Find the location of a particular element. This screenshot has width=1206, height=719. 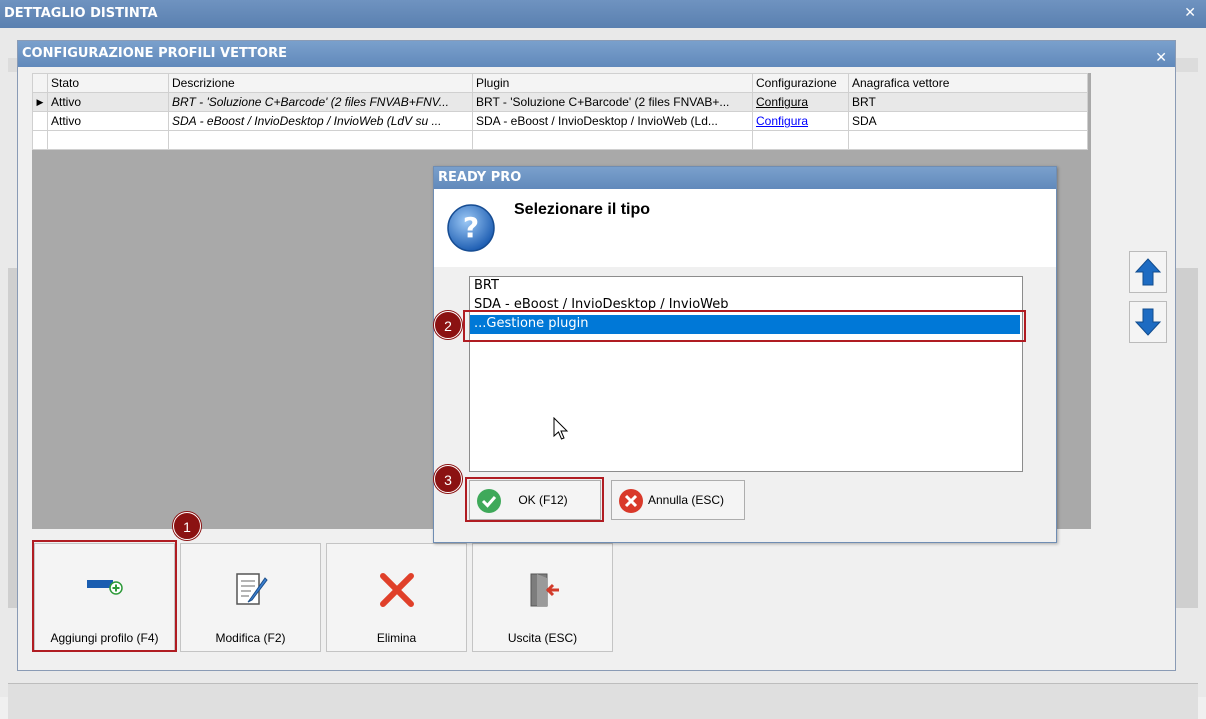

callout-box-ok is located at coordinates (534, 499).